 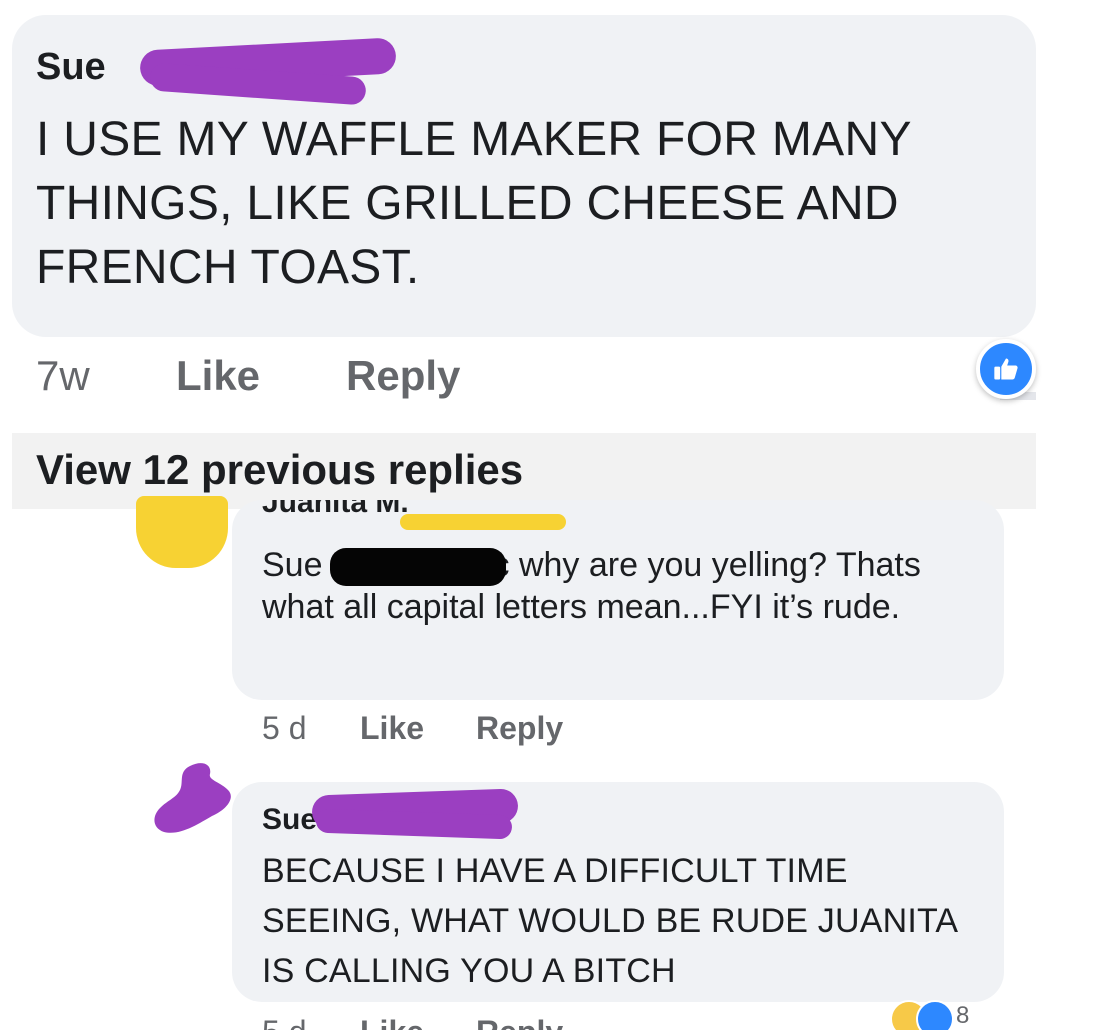 What do you see at coordinates (483, 522) in the screenshot?
I see `author-redaction` at bounding box center [483, 522].